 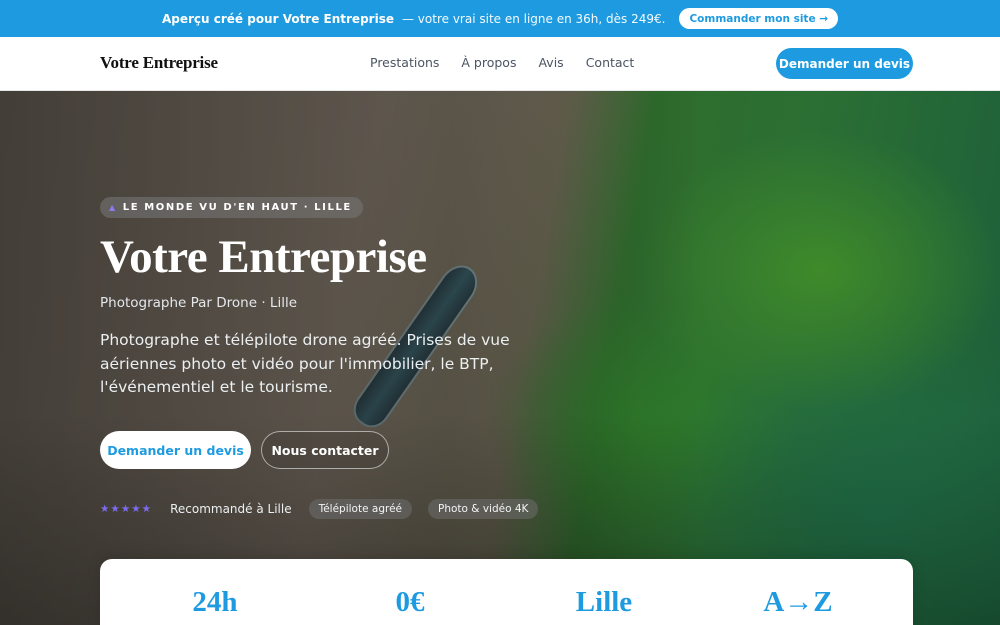 I want to click on site-logo: Votre Entreprise, so click(x=159, y=63).